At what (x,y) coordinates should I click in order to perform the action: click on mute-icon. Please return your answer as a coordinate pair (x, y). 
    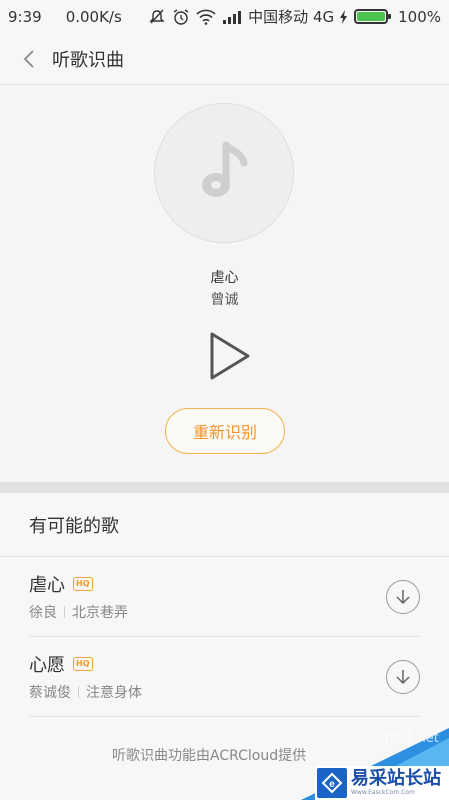
    Looking at the image, I should click on (157, 17).